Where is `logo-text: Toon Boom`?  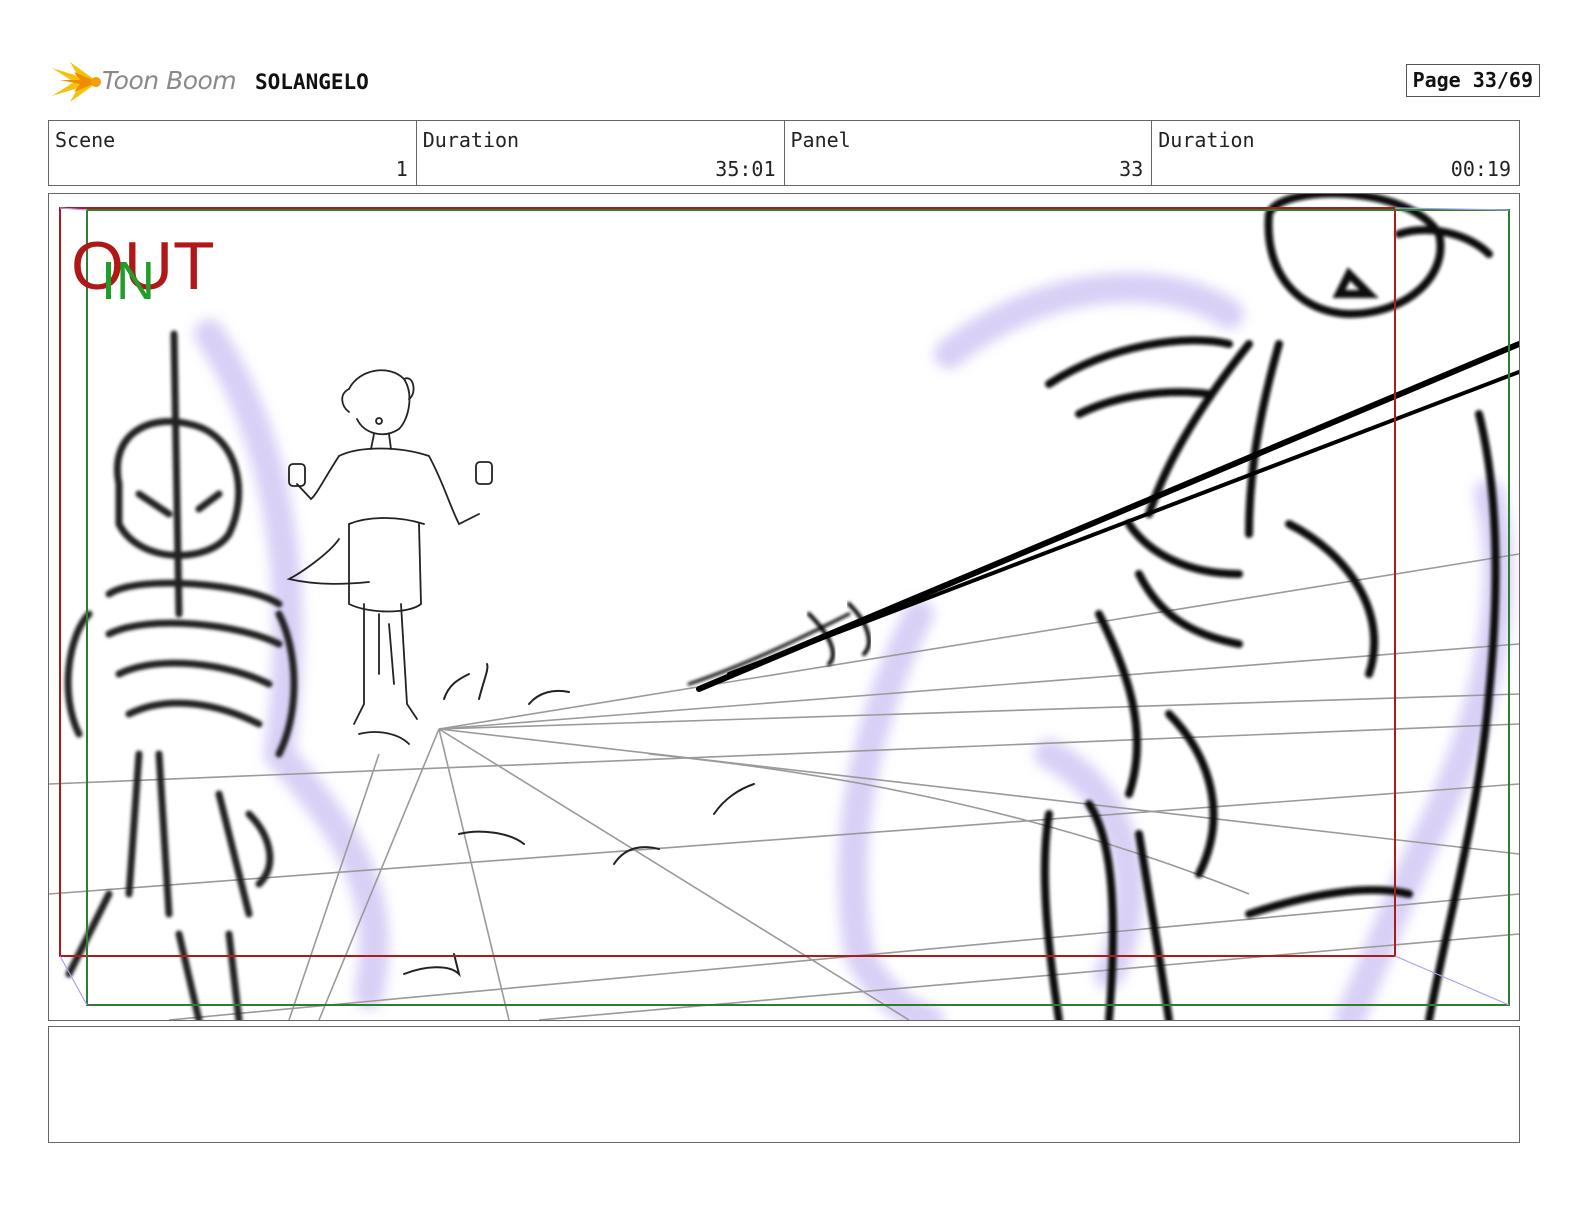 logo-text: Toon Boom is located at coordinates (169, 80).